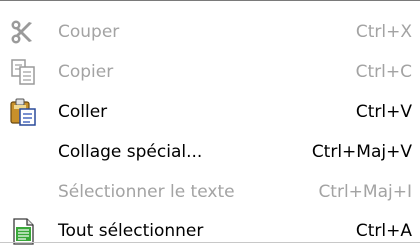 This screenshot has height=251, width=420. Describe the element at coordinates (383, 112) in the screenshot. I see `menu-item-shortcut: Ctrl+V` at that location.